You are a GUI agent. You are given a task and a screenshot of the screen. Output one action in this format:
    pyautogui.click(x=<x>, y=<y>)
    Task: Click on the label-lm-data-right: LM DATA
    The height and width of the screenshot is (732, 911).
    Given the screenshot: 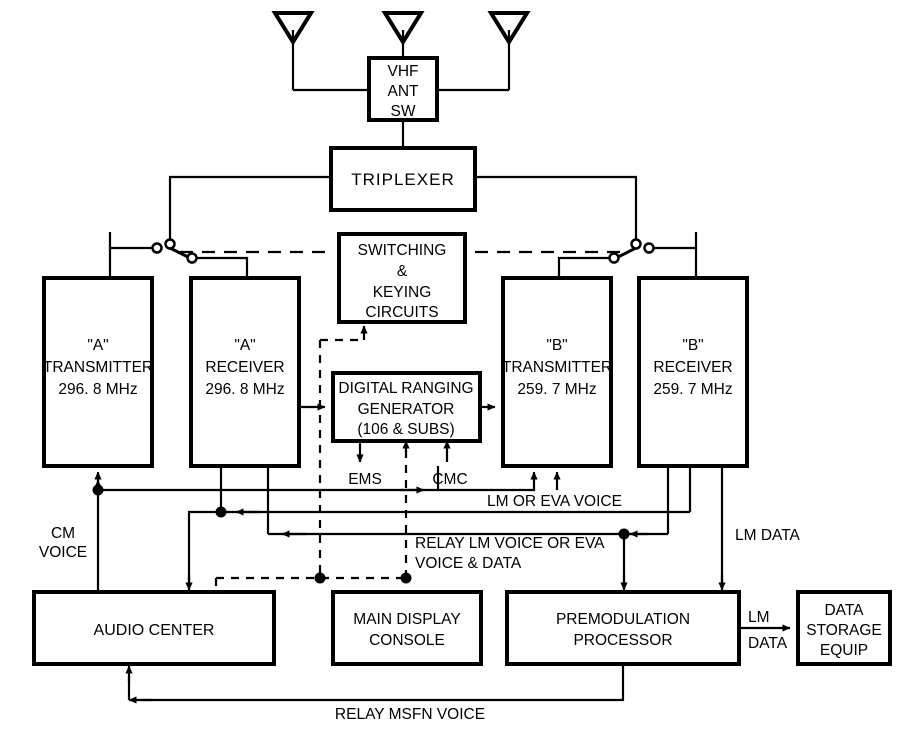 What is the action you would take?
    pyautogui.click(x=768, y=535)
    